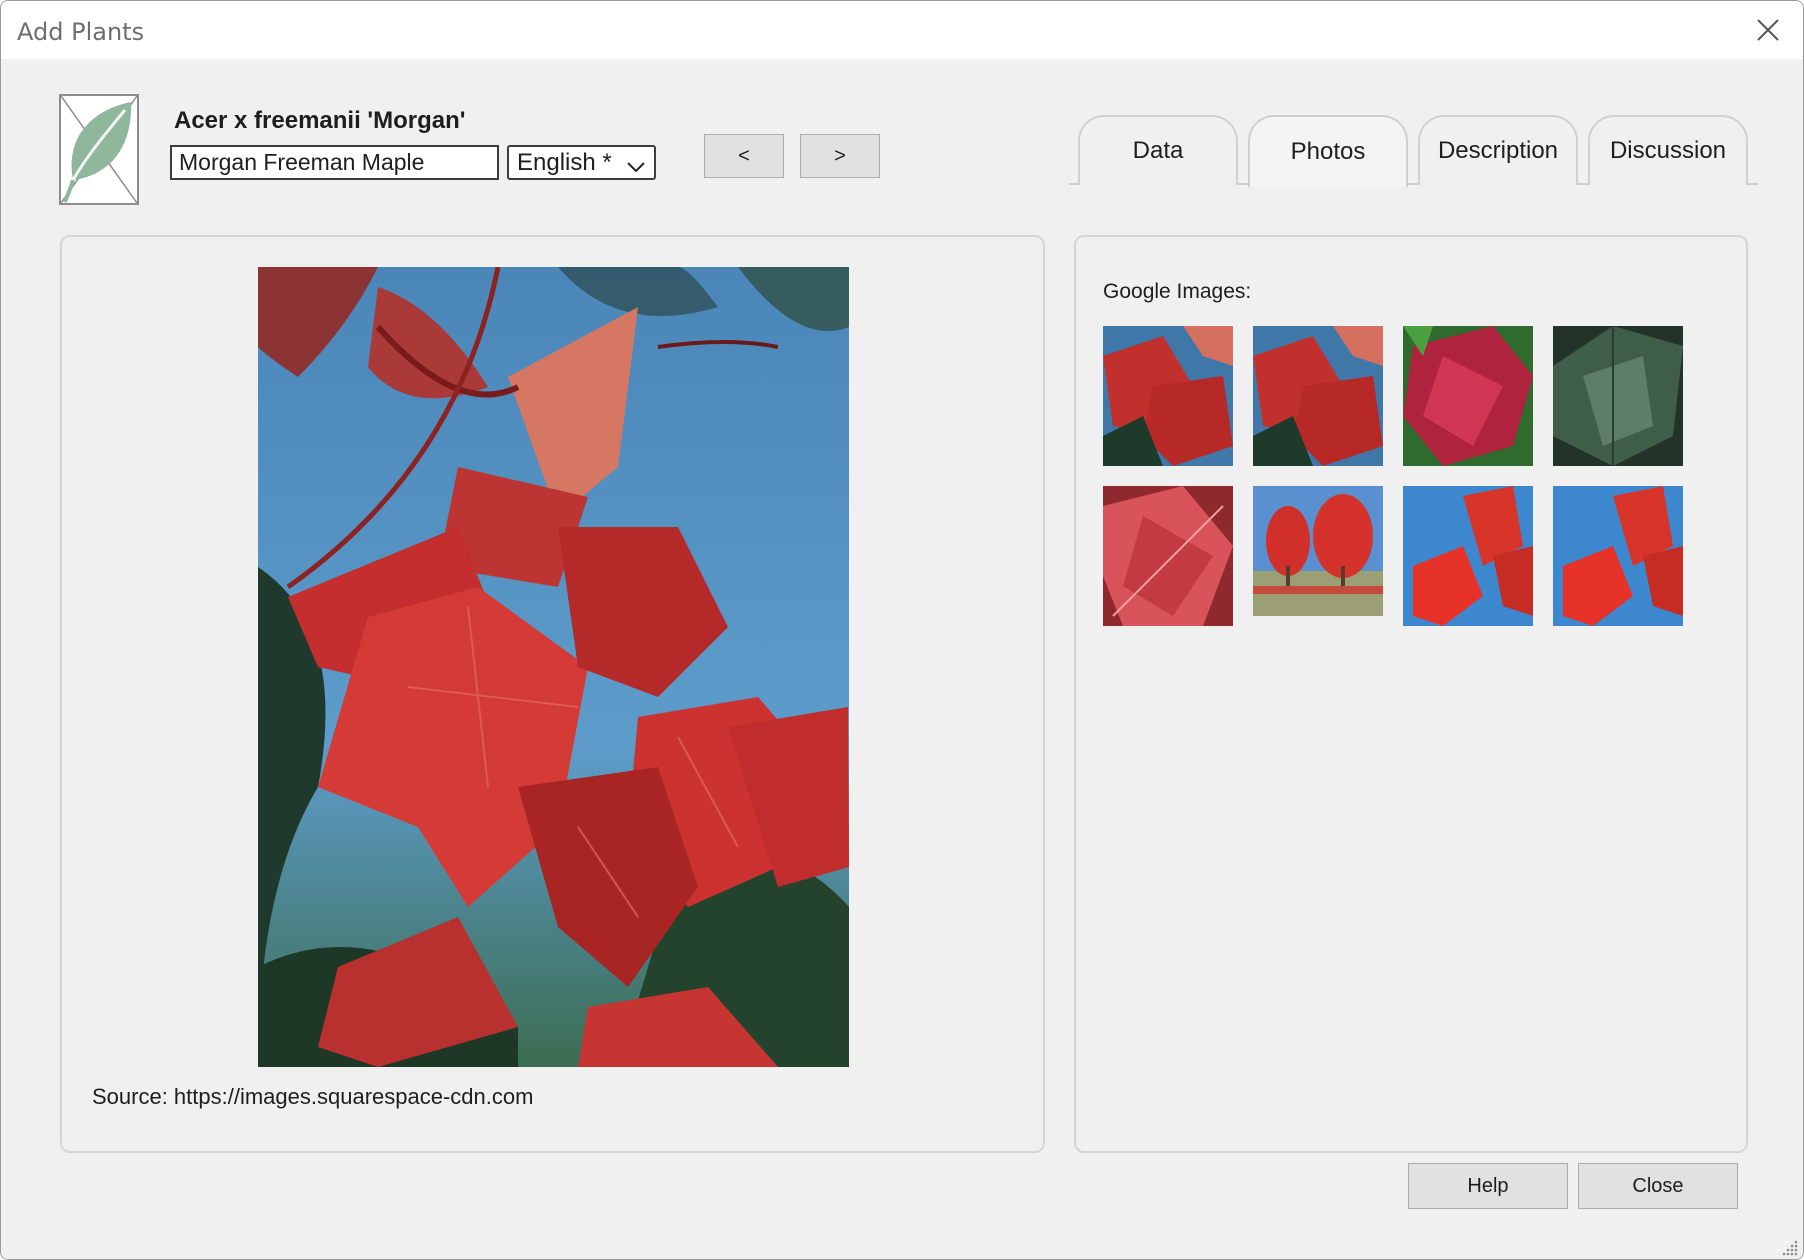 This screenshot has width=1804, height=1260. I want to click on tab-data: Data, so click(1158, 150).